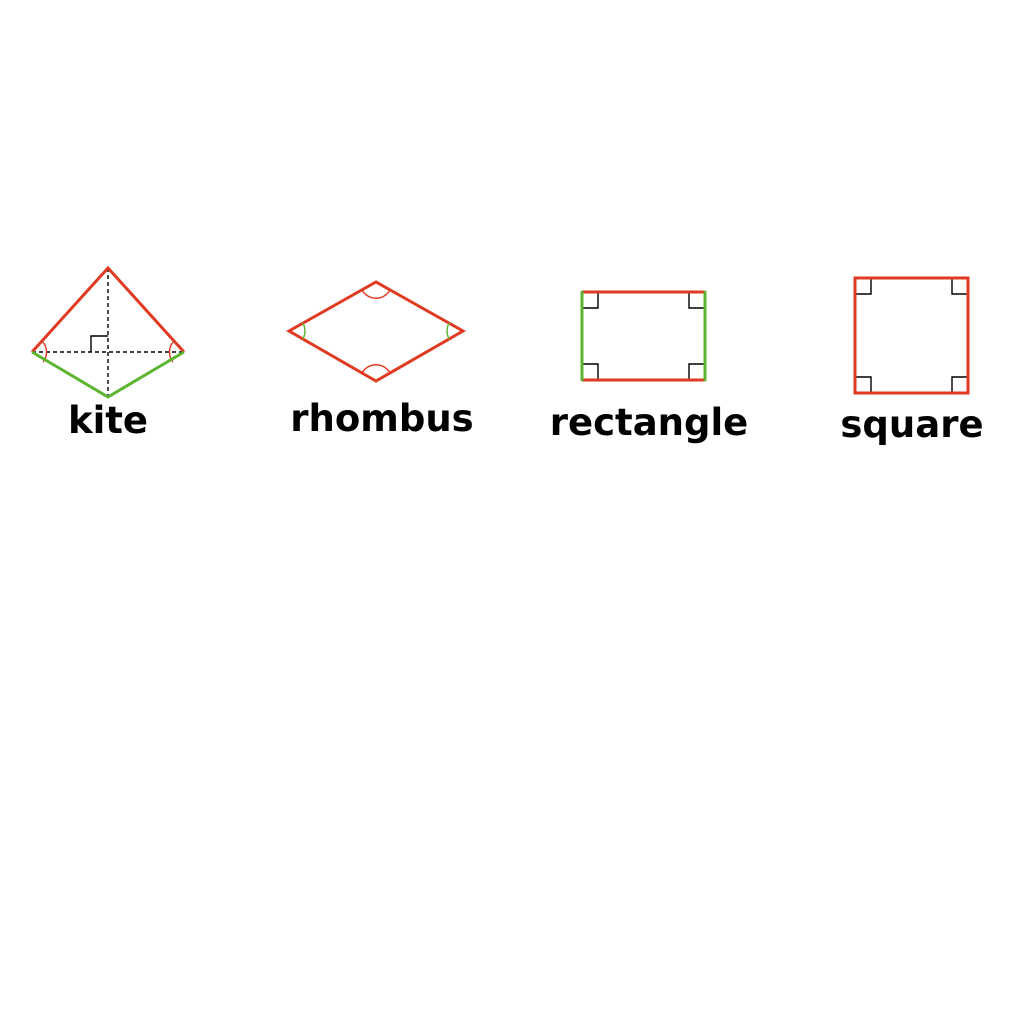  Describe the element at coordinates (382, 418) in the screenshot. I see `rhombus-label: rhombus` at that location.